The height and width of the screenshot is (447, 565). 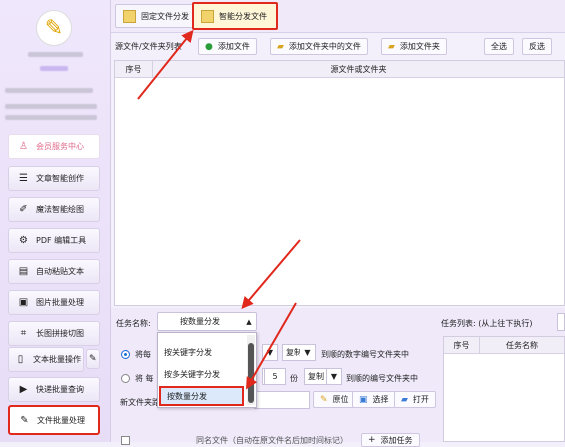 What do you see at coordinates (271, 346) in the screenshot?
I see `arrow-to-count-option` at bounding box center [271, 346].